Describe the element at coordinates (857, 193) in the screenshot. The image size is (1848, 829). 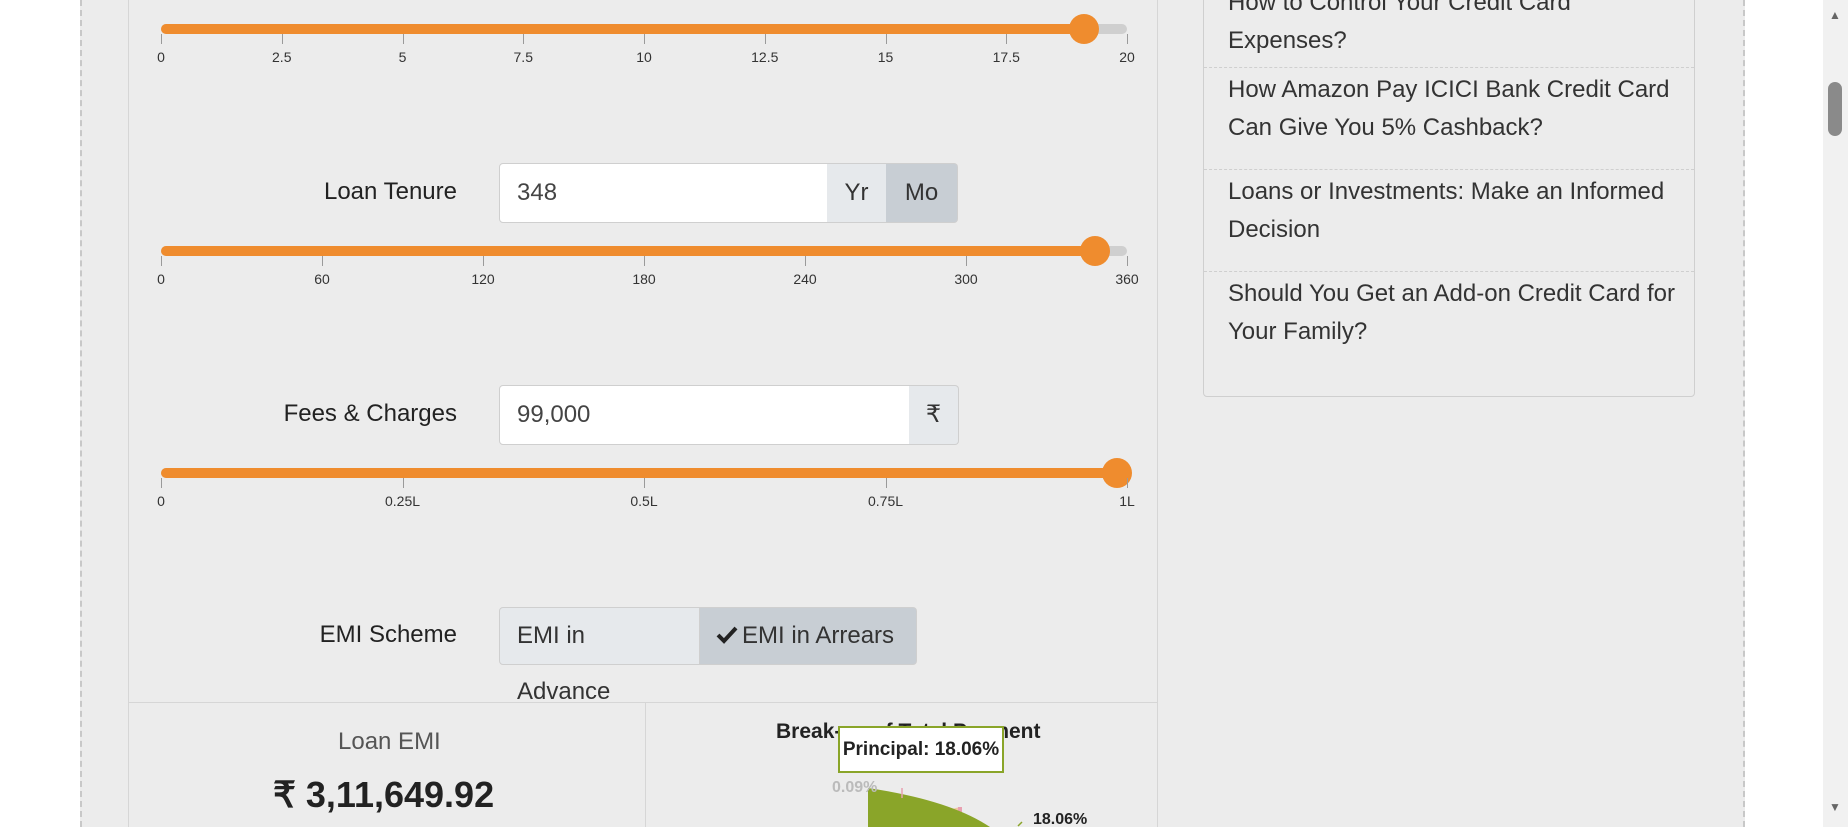
I see `tenure-year-toggle: Yr` at that location.